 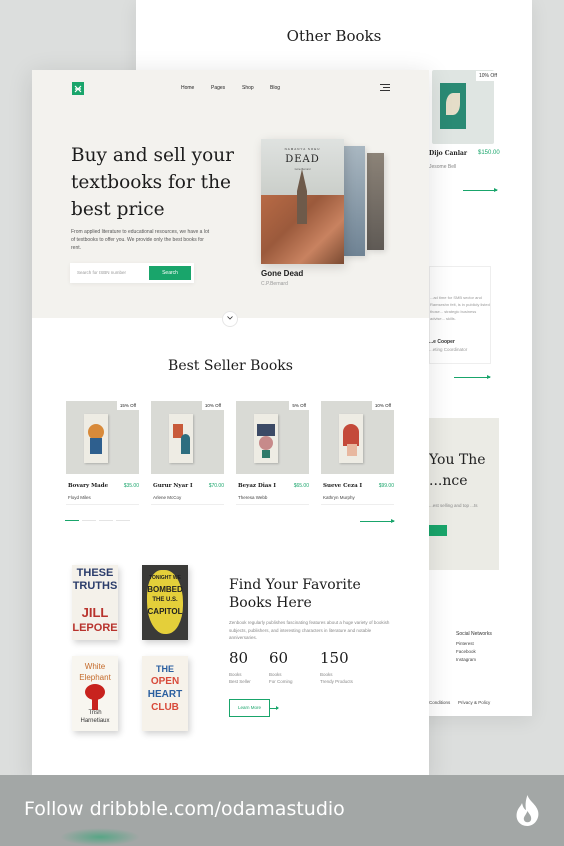 What do you see at coordinates (448, 153) in the screenshot?
I see `back-book-name: Dijo Canlar` at bounding box center [448, 153].